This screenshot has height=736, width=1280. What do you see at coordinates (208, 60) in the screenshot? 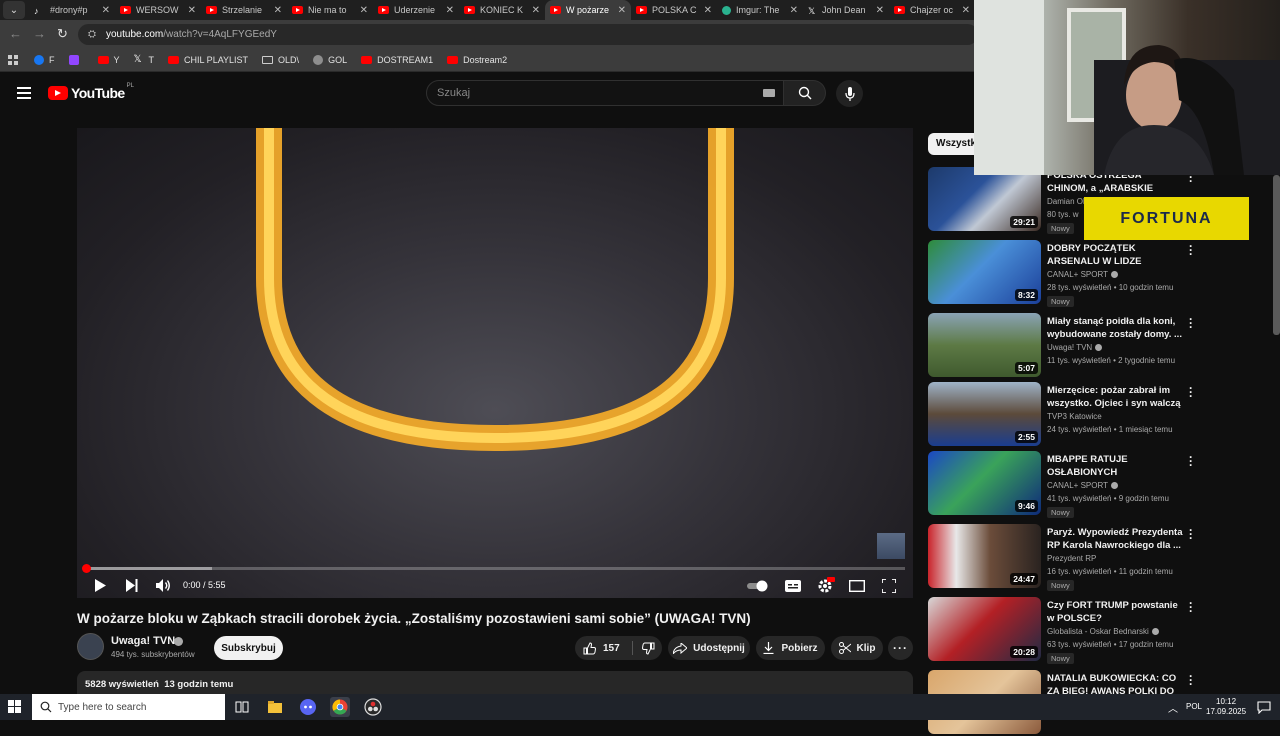
I see `bookmark-item: CHIL PLAYLIST` at bounding box center [208, 60].